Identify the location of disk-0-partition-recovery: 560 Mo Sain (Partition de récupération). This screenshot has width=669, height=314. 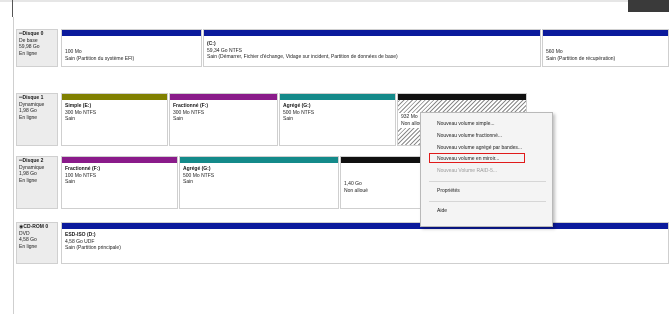
(605, 48).